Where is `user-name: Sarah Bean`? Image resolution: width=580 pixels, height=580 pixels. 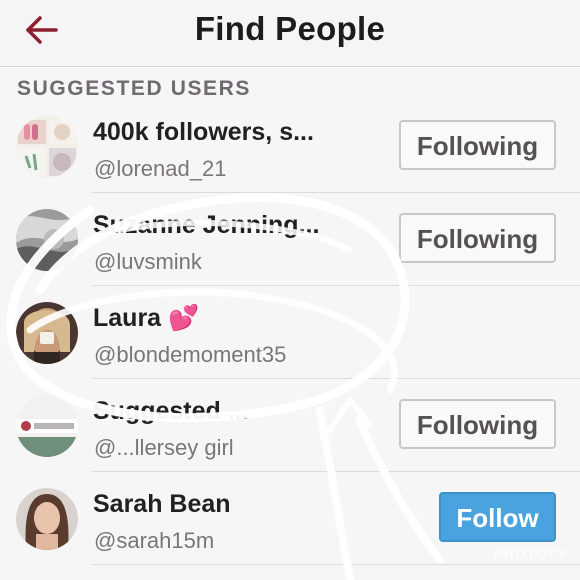 user-name: Sarah Bean is located at coordinates (162, 504).